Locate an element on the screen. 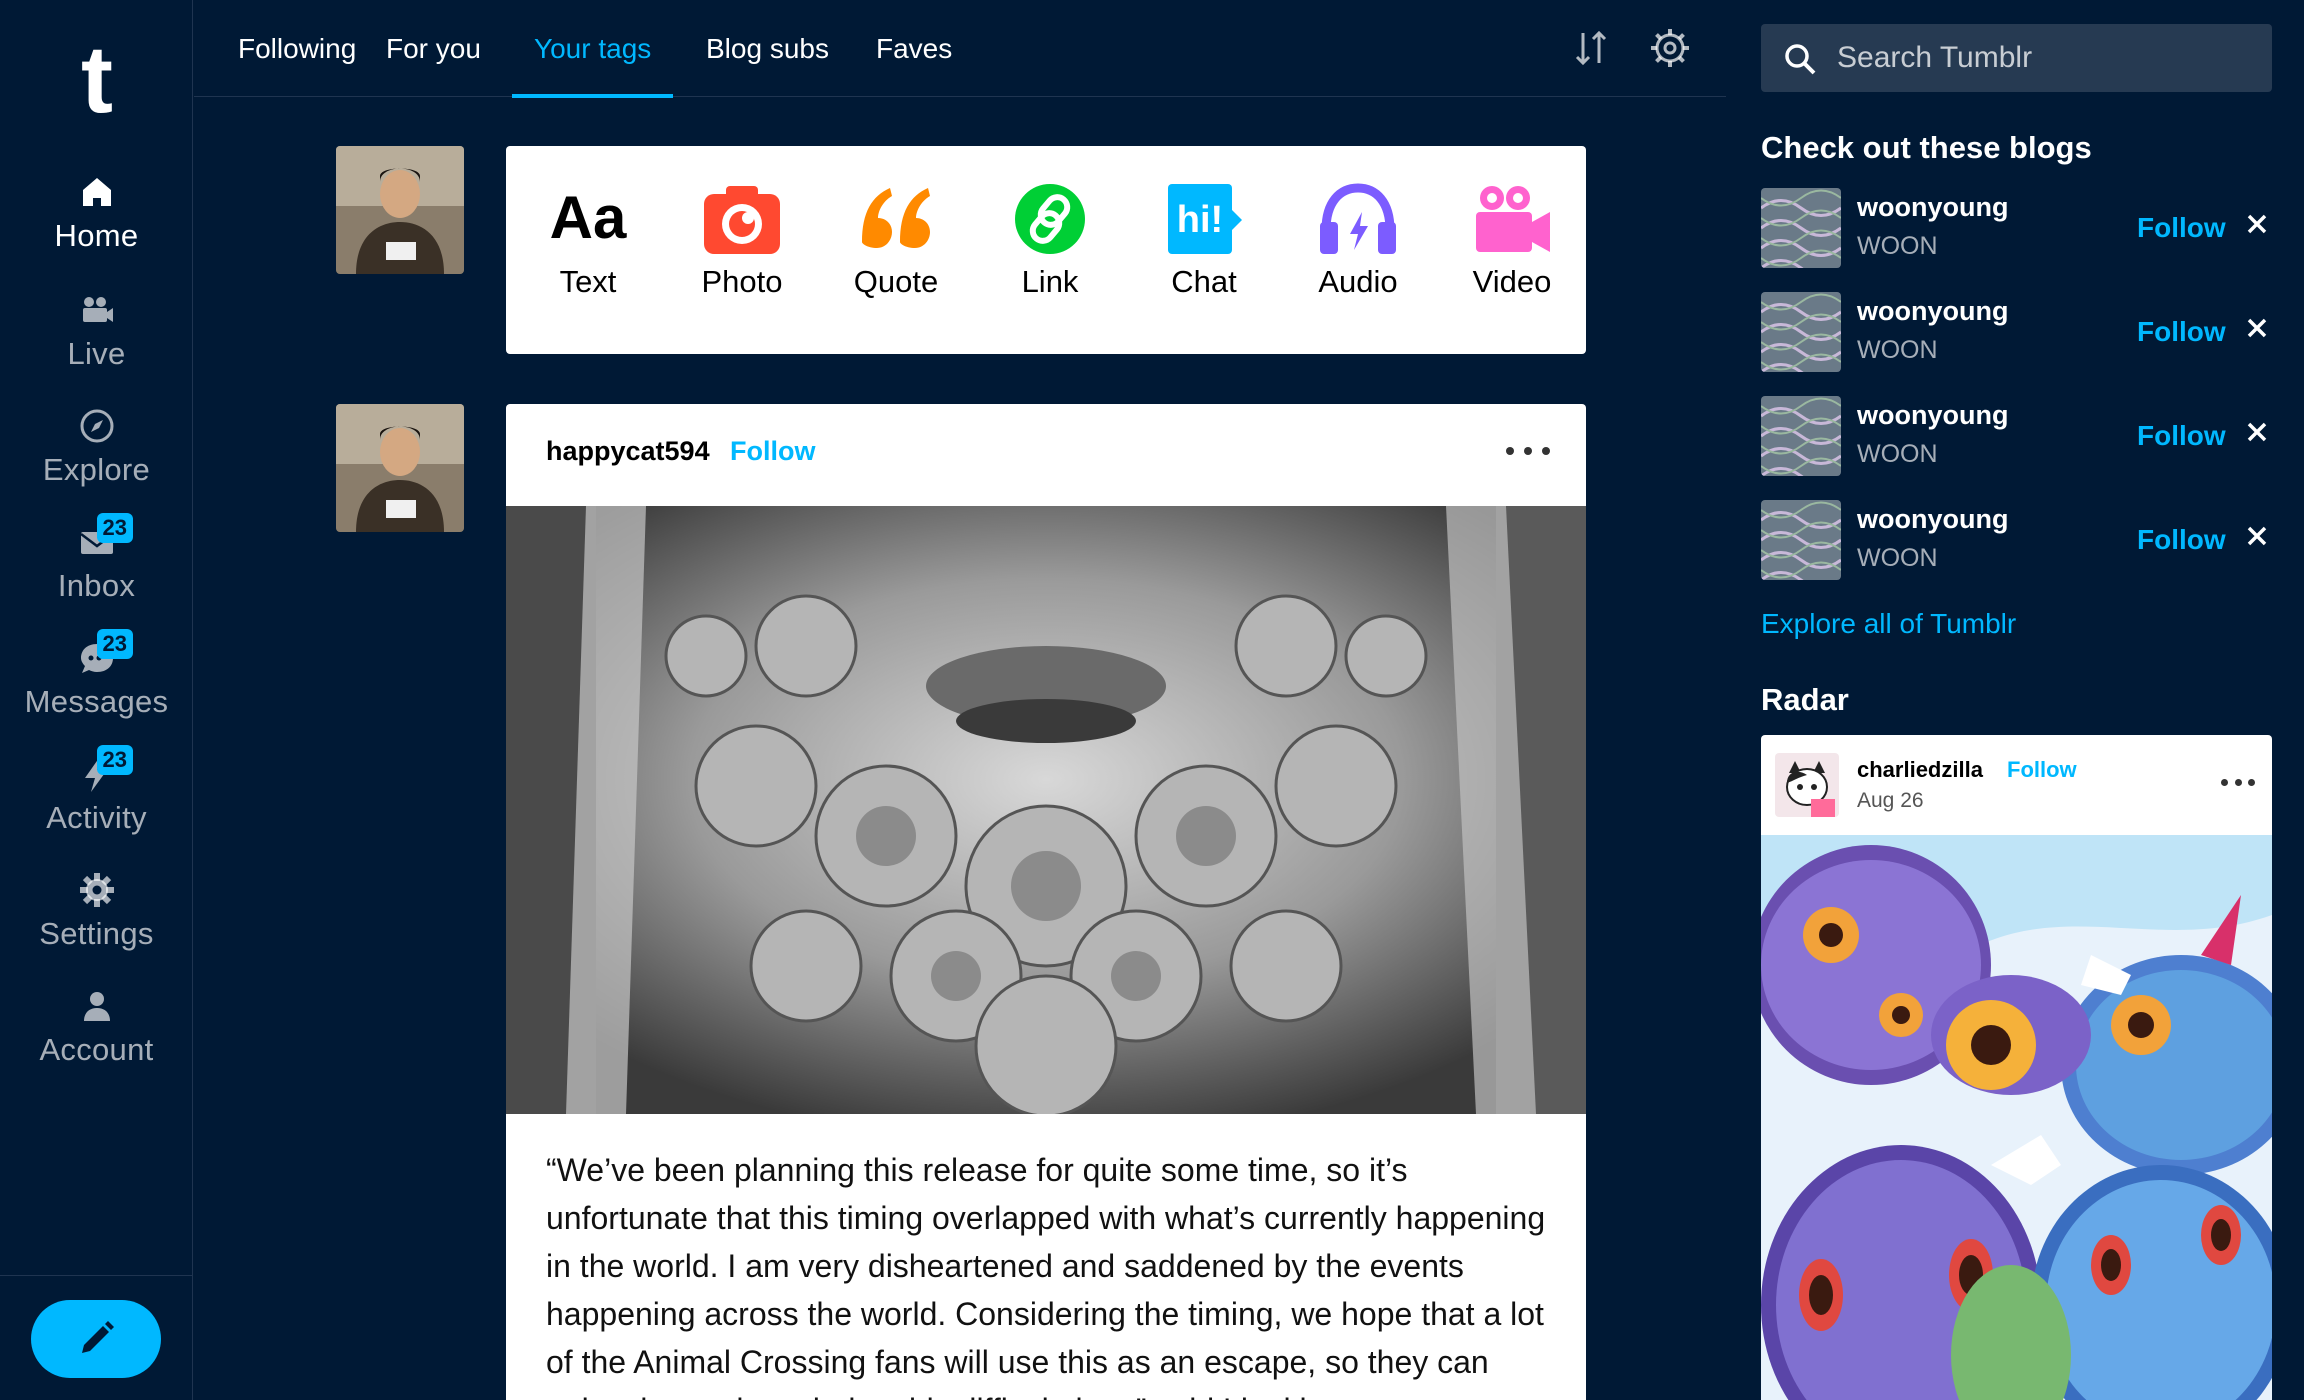 The image size is (2304, 1400). tab-your-tags: Your tags is located at coordinates (593, 49).